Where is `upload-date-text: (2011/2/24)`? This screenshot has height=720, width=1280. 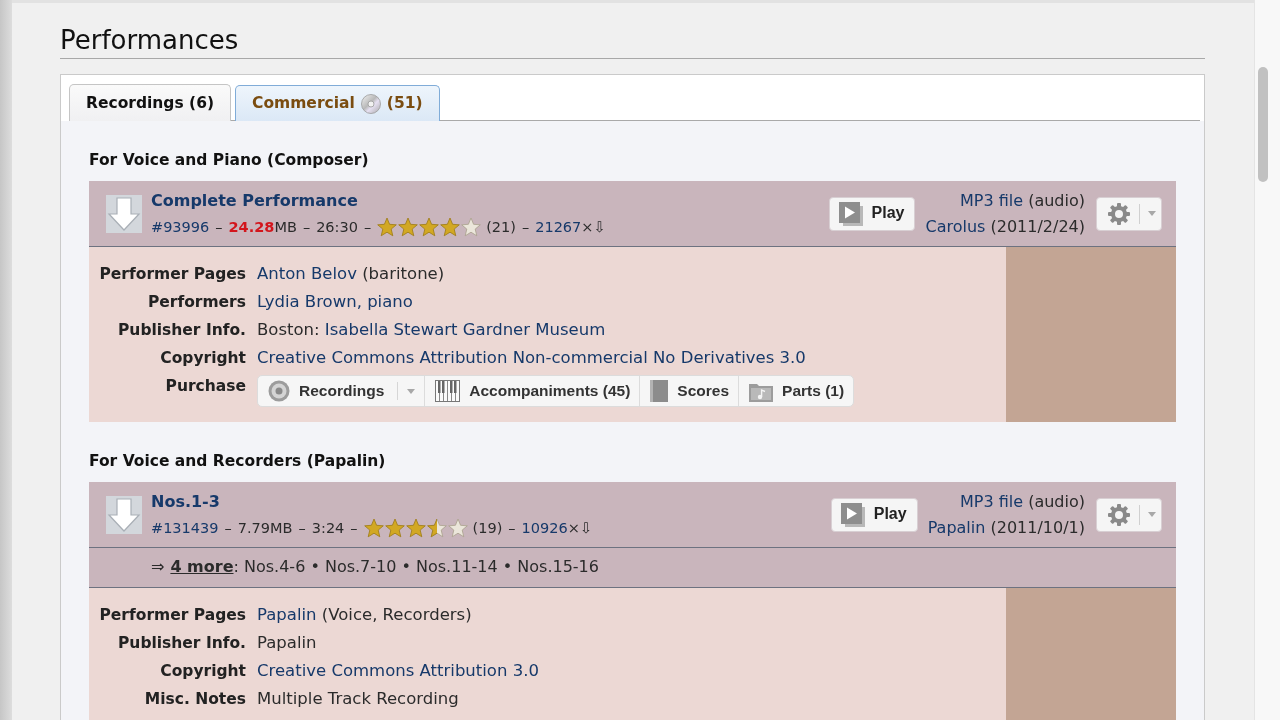 upload-date-text: (2011/2/24) is located at coordinates (1037, 226).